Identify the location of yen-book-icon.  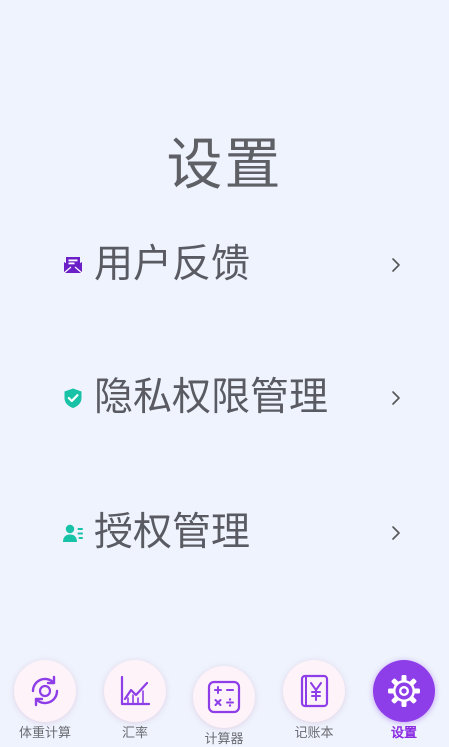
(314, 691).